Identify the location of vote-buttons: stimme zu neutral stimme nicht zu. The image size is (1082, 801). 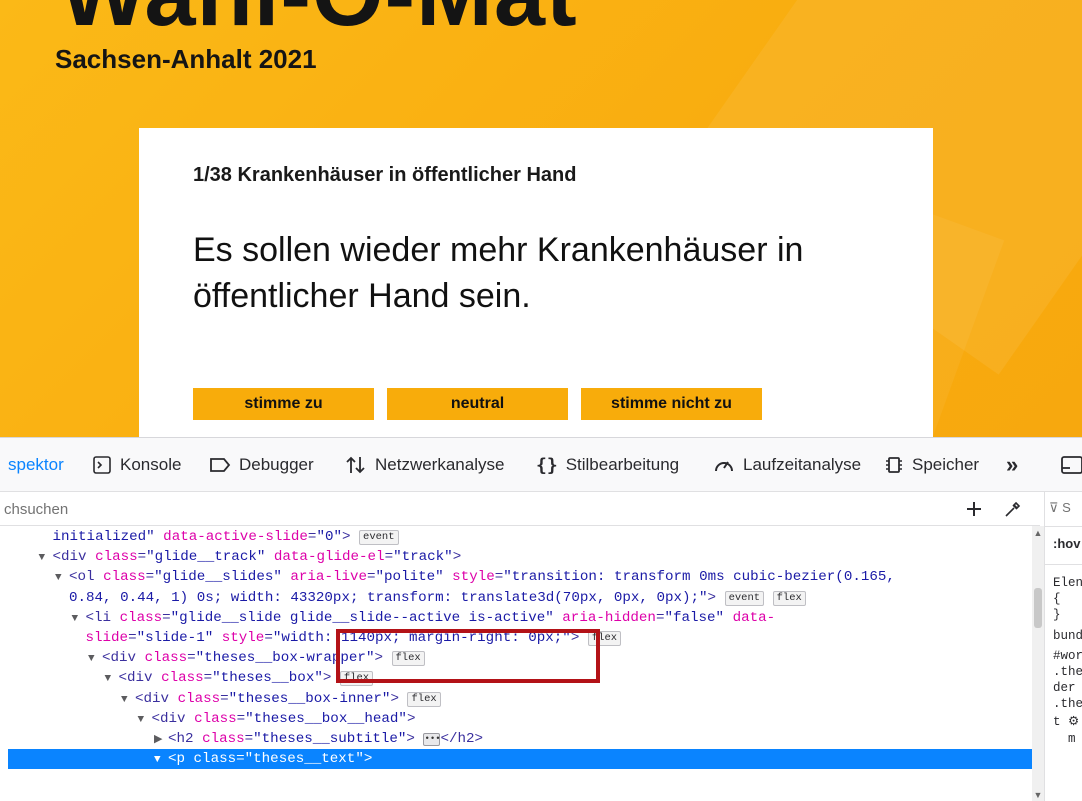
(477, 404).